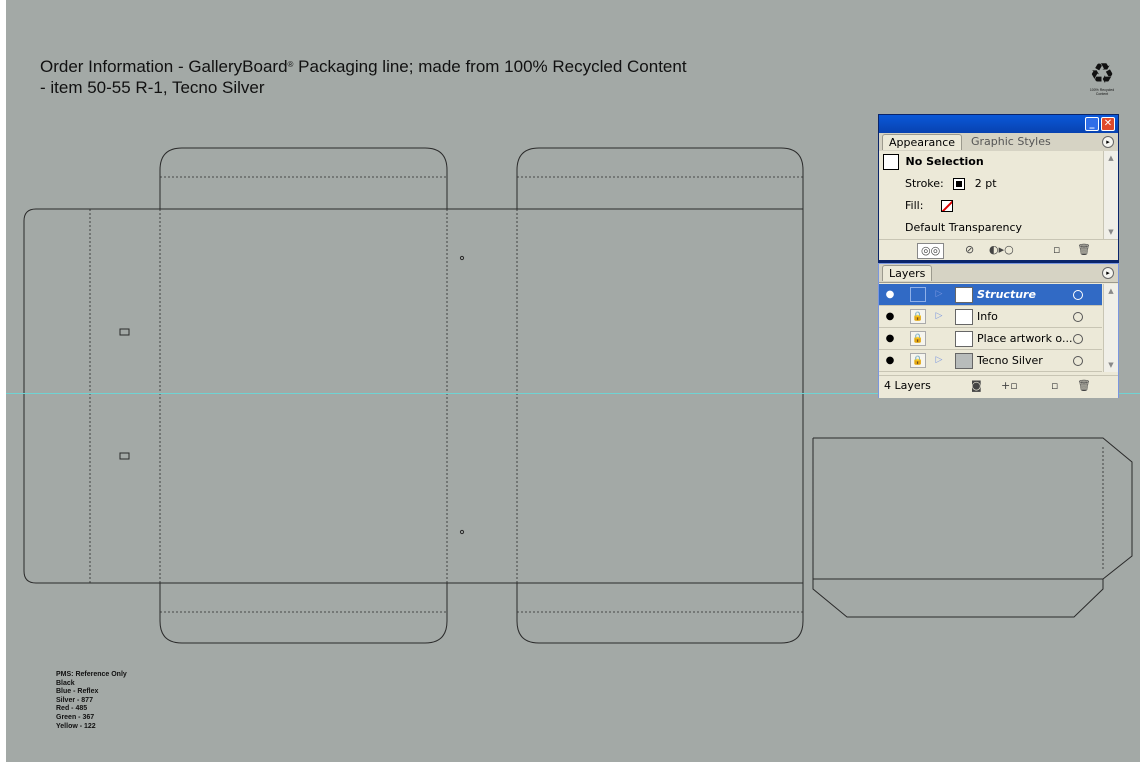  I want to click on layer-row-tecno-silver: ● 🔒 ▷ Tecno Silver, so click(990, 361).